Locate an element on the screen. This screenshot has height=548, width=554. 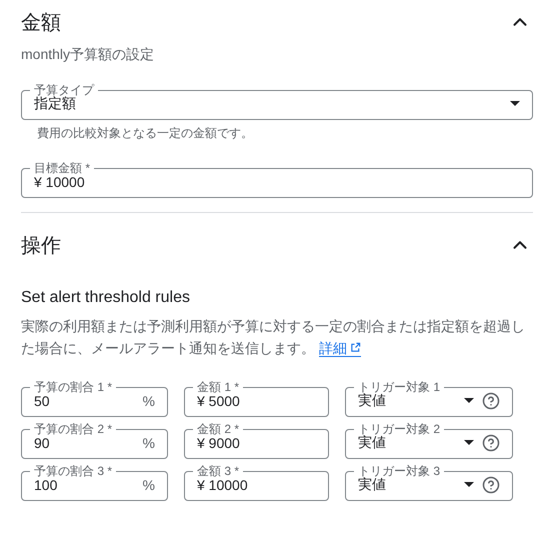
target-amount-field: 目標金額 * ¥ 10000 is located at coordinates (277, 180).